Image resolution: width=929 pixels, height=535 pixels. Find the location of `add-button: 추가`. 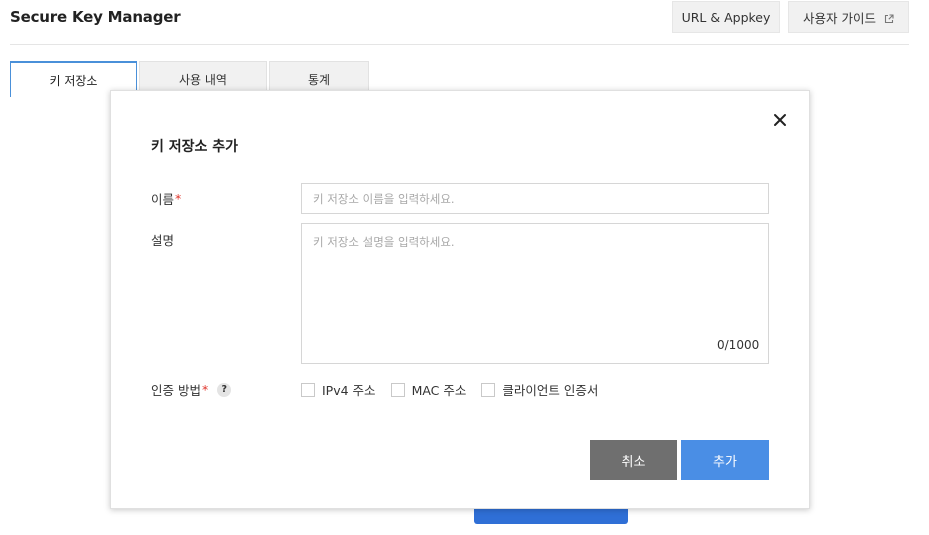

add-button: 추가 is located at coordinates (725, 460).